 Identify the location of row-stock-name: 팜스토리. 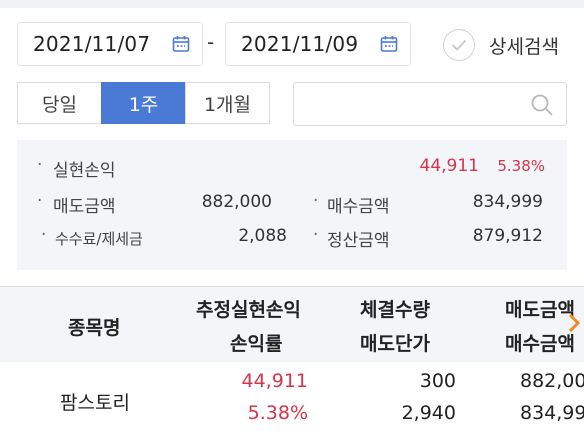
(95, 401).